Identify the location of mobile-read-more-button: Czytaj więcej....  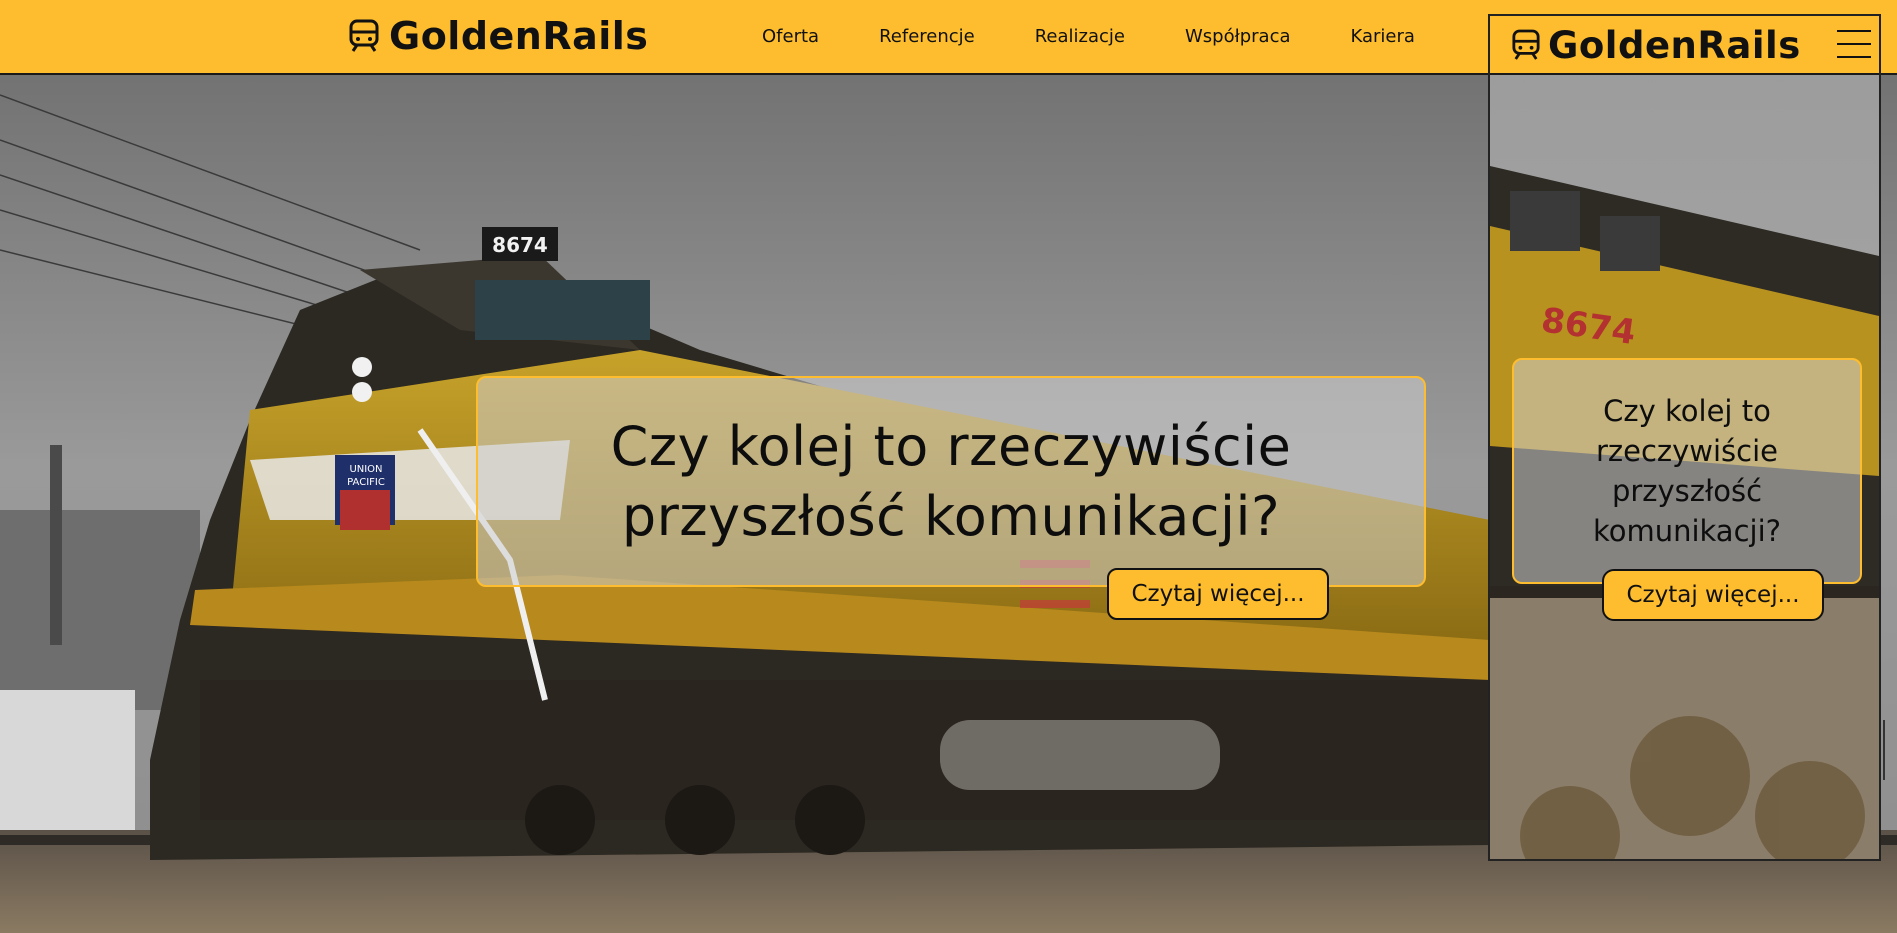
(1713, 595).